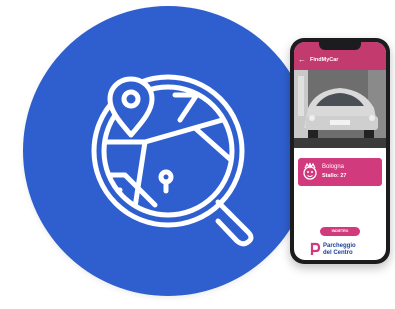 This screenshot has width=395, height=309. Describe the element at coordinates (334, 176) in the screenshot. I see `card-stall: Stallo: 27` at that location.